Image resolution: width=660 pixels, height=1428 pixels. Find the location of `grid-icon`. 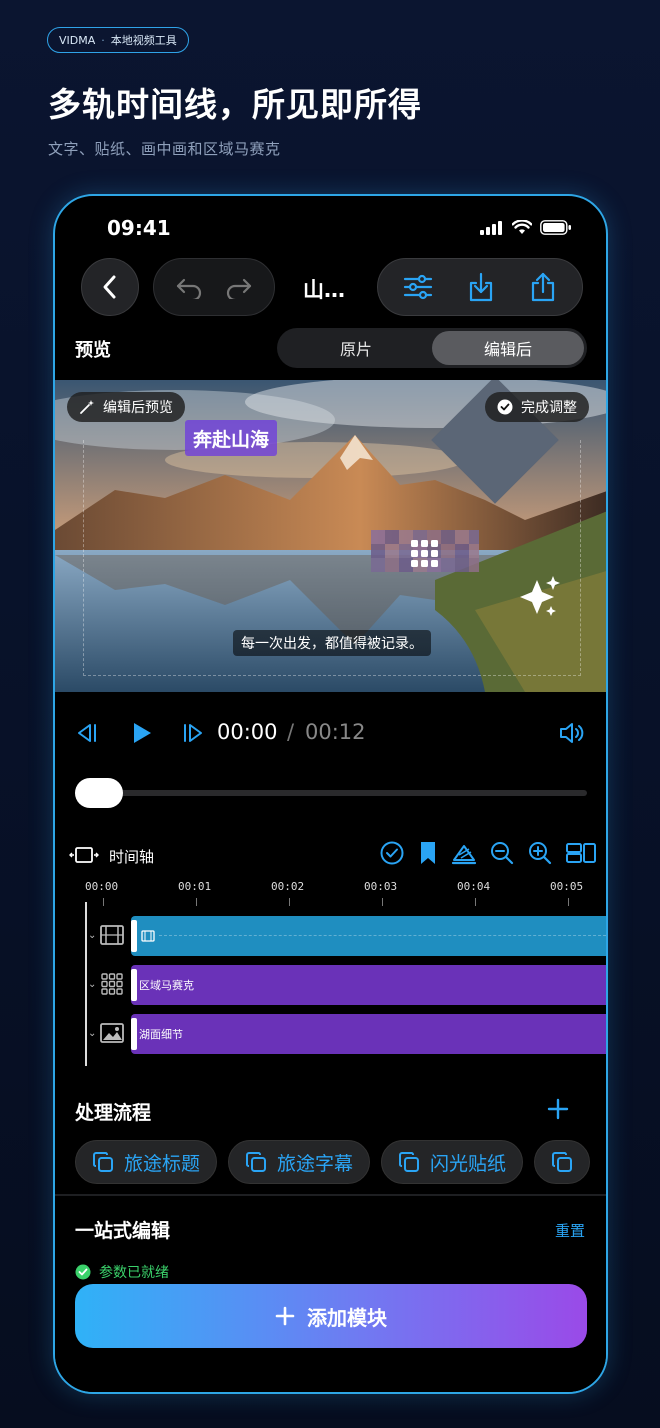

grid-icon is located at coordinates (112, 984).